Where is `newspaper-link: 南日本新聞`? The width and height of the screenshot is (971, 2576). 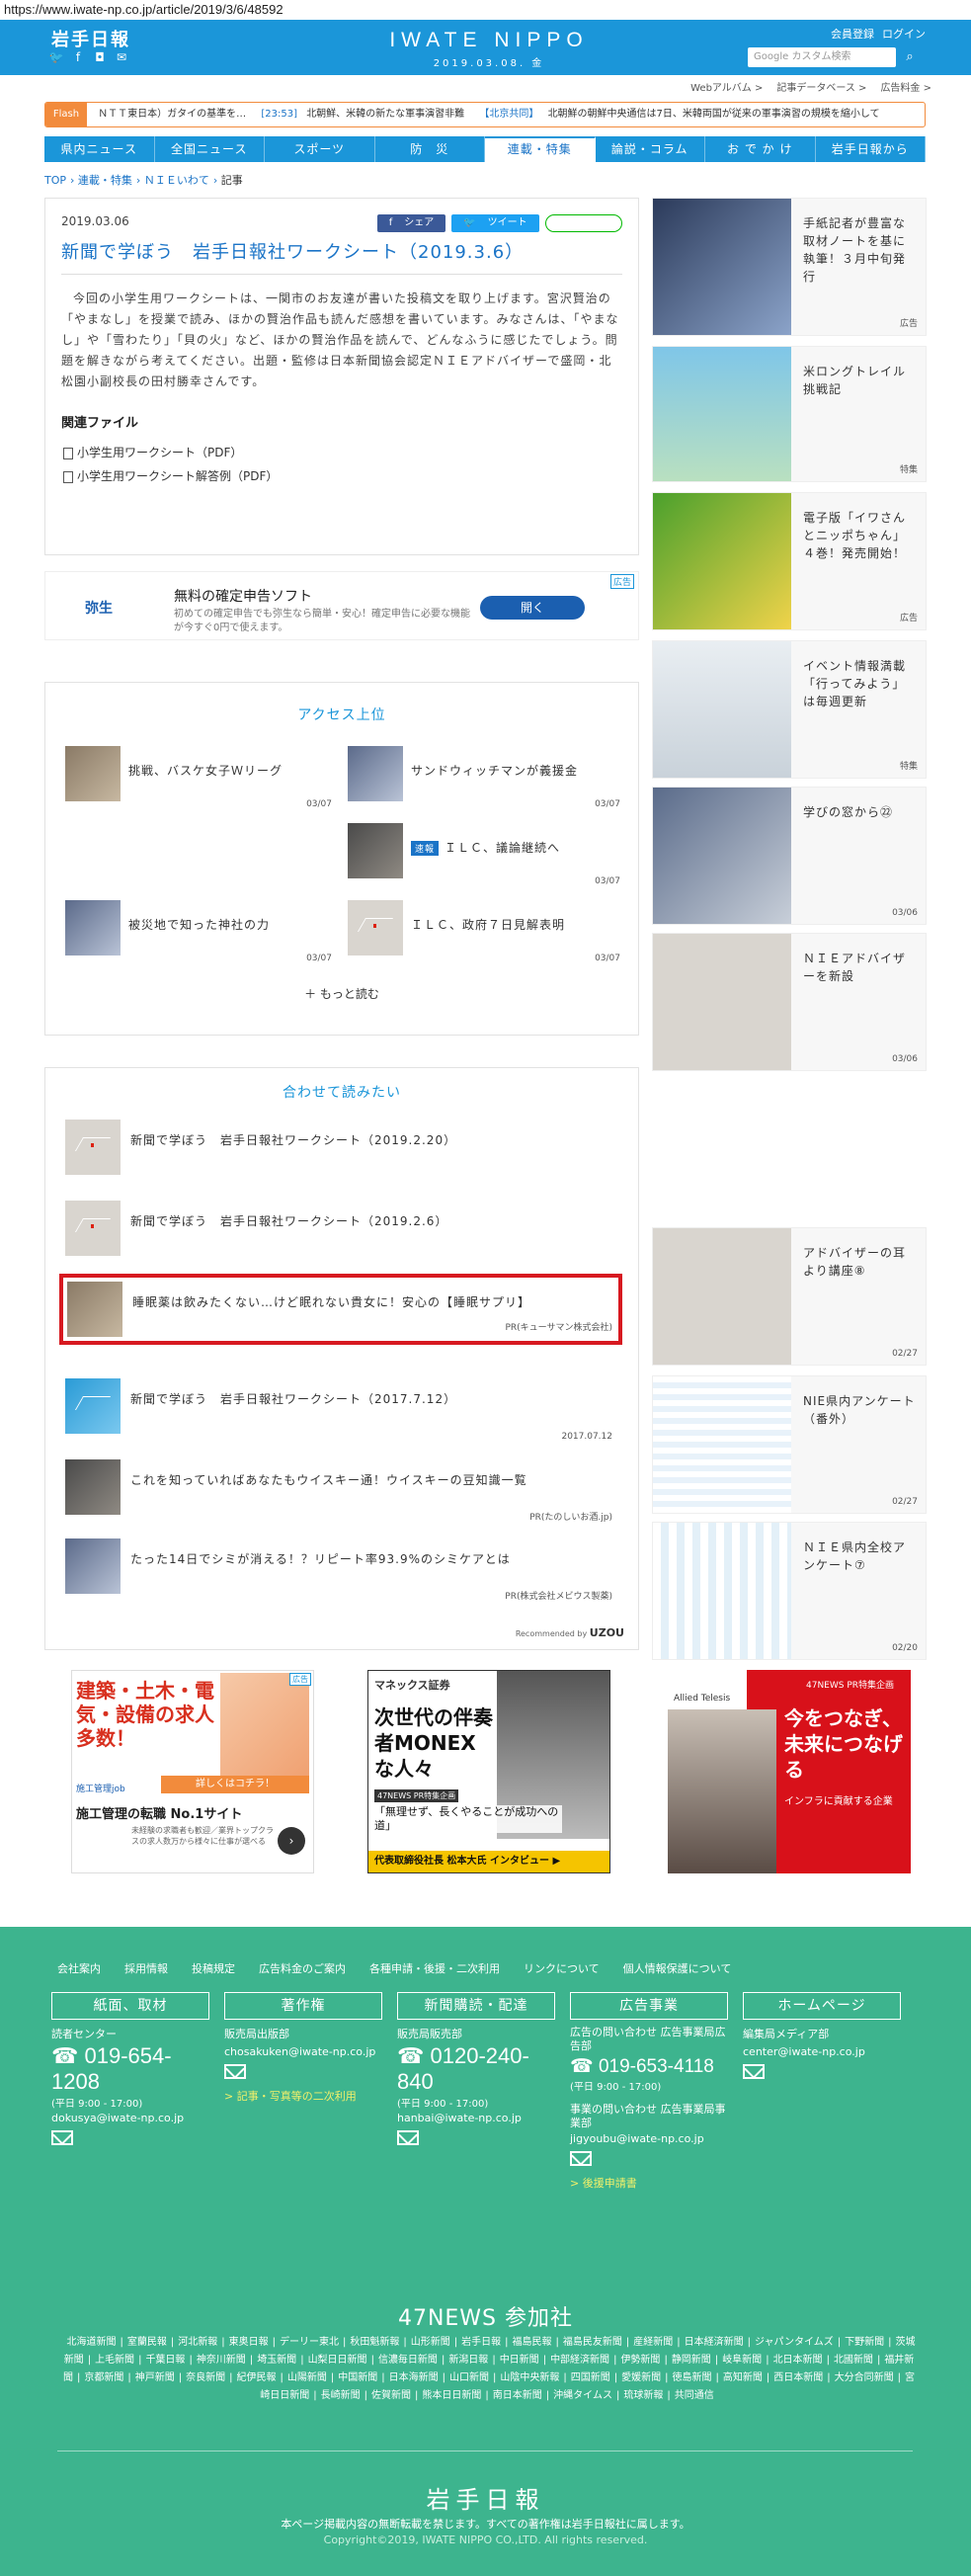 newspaper-link: 南日本新聞 is located at coordinates (517, 2395).